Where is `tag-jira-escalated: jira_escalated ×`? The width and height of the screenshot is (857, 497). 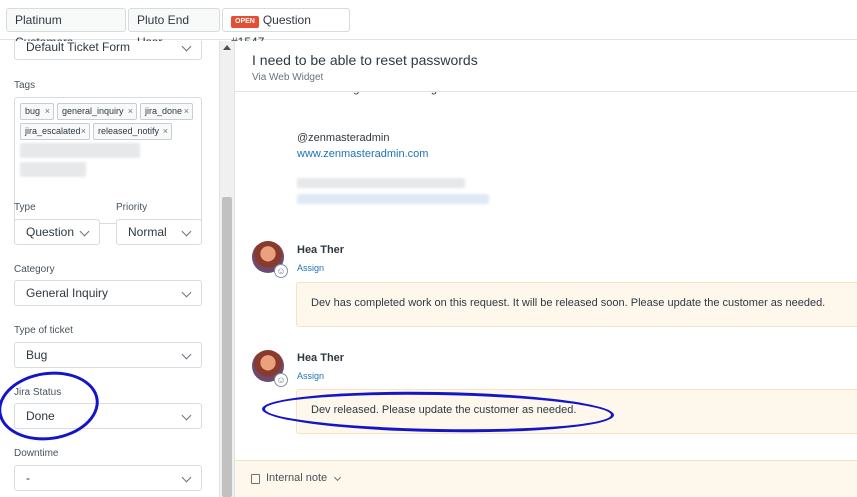
tag-jira-escalated: jira_escalated × is located at coordinates (55, 131).